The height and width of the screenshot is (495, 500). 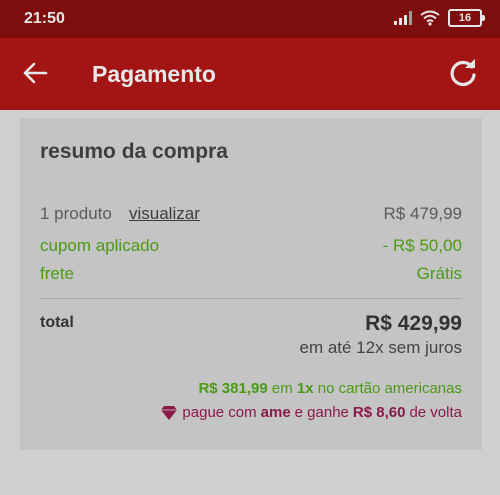 I want to click on coupon-label: cupom aplicado, so click(x=100, y=245).